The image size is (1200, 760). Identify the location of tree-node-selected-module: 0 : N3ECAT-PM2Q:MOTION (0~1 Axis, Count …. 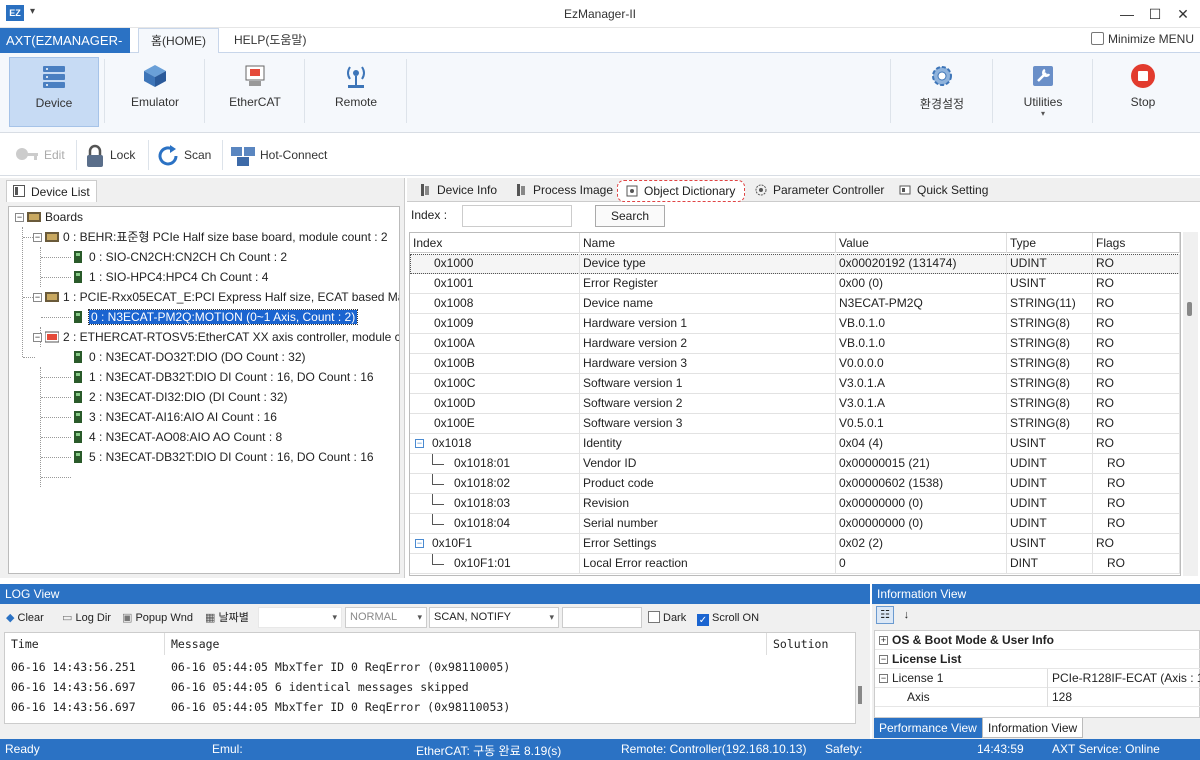
(215, 317).